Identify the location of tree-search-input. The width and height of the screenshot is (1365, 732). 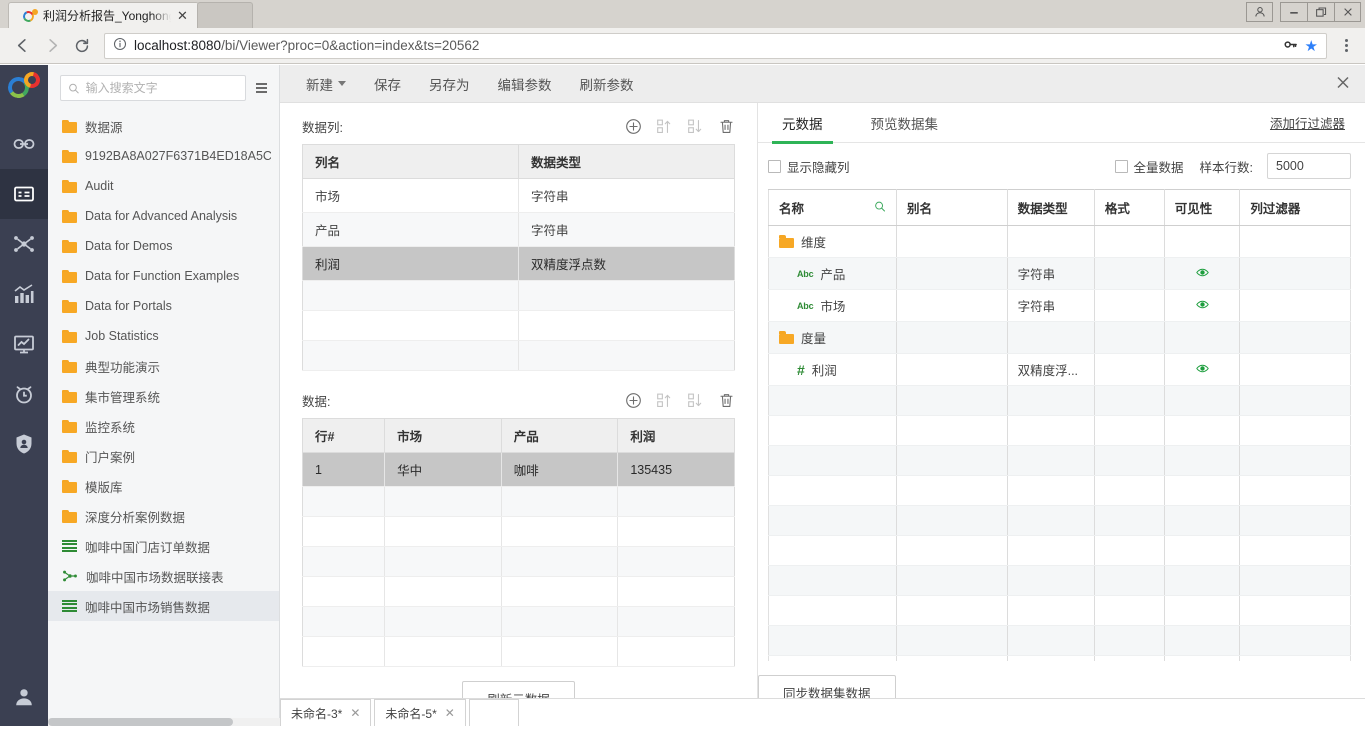
(162, 88).